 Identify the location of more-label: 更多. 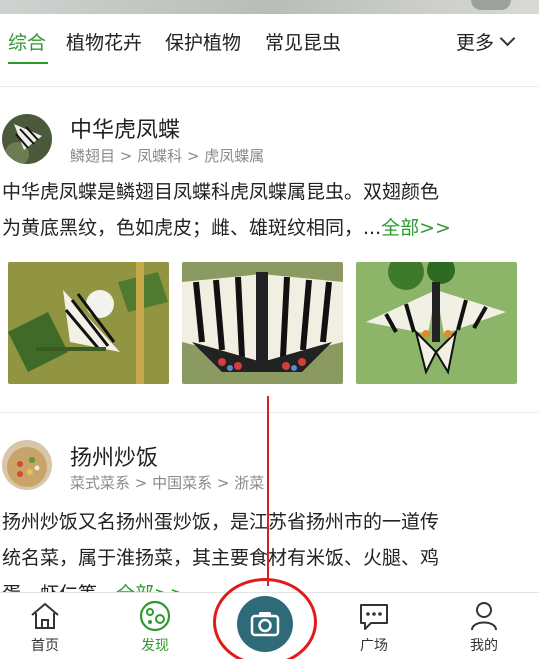
(474, 43).